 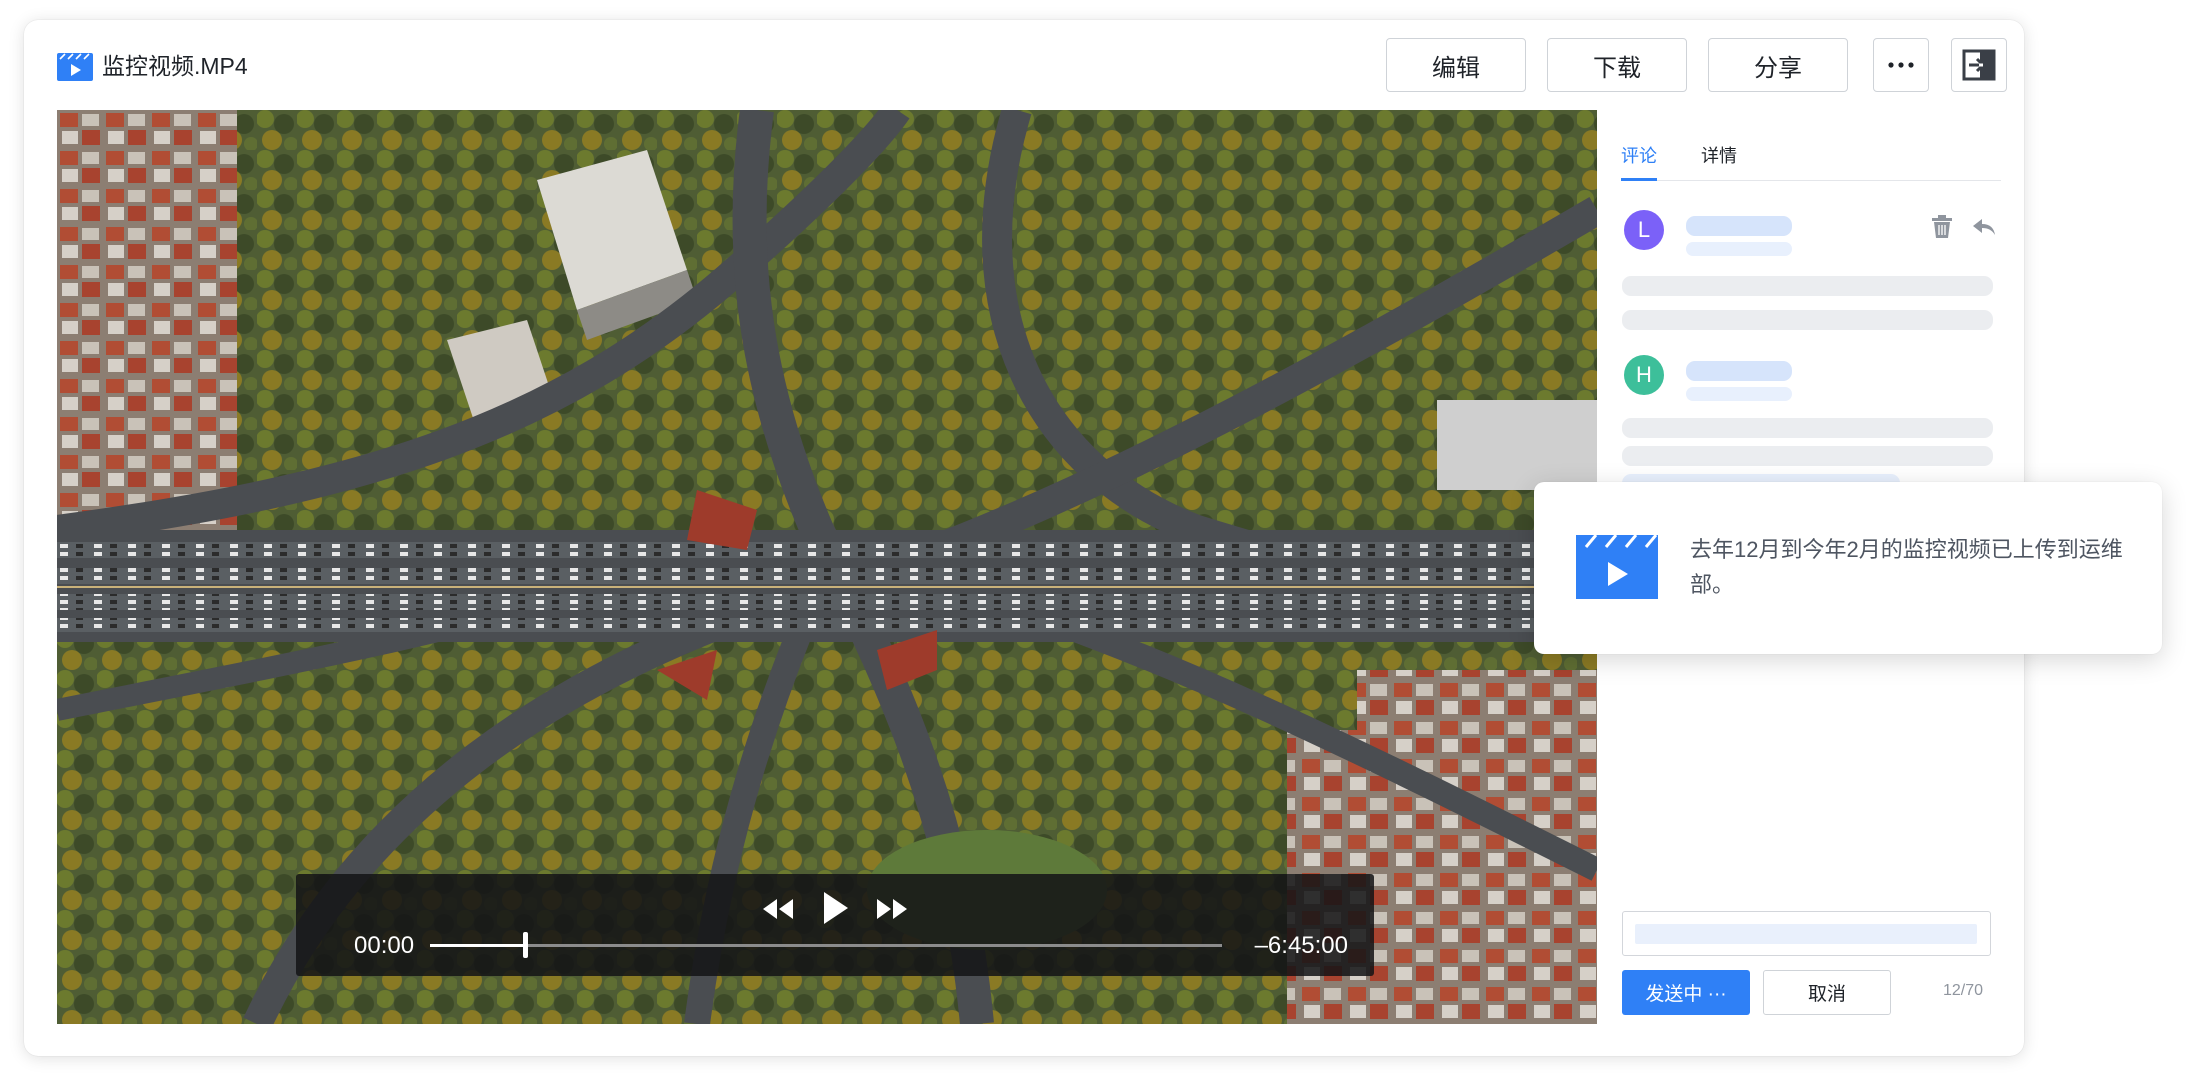 I want to click on upload-toast: 去年12月到今年2月的监控视频已上传到运维部。, so click(x=1848, y=568).